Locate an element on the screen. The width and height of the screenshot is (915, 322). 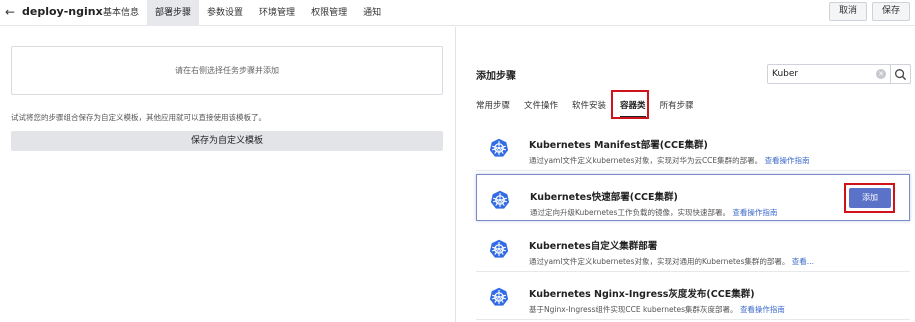
tab-basic-info: 基本信息 is located at coordinates (121, 13).